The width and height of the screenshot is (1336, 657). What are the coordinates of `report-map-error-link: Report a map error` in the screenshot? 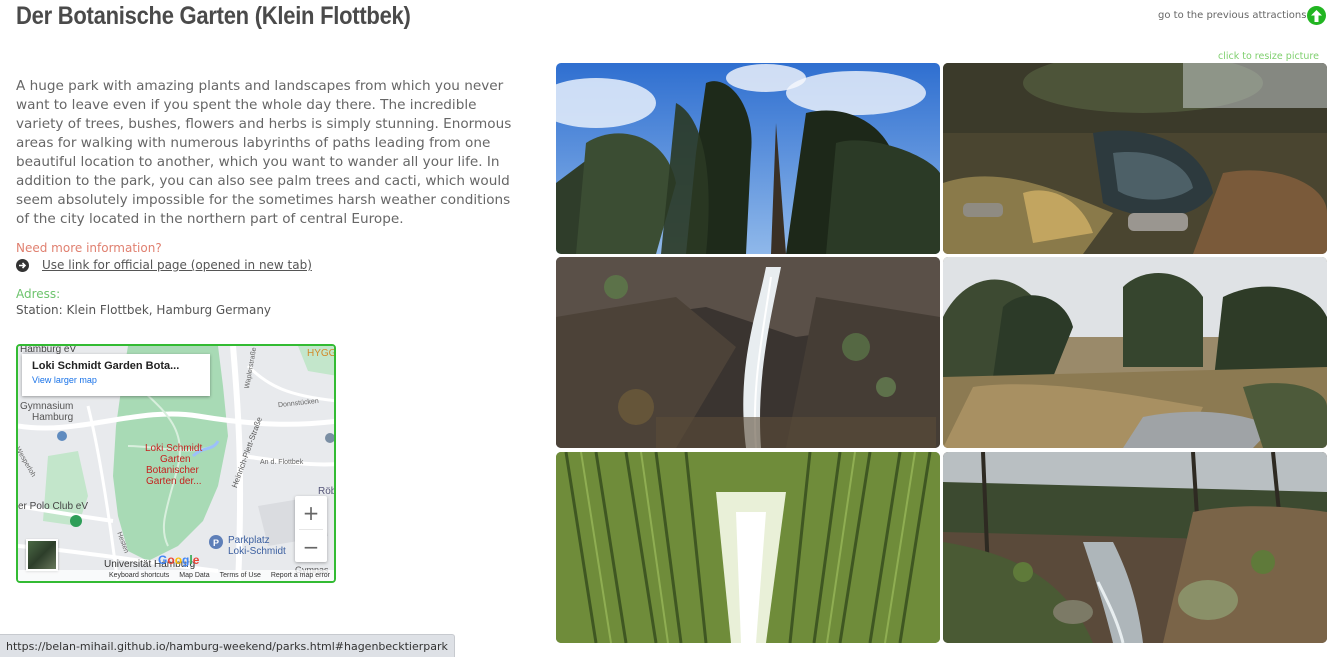 It's located at (300, 575).